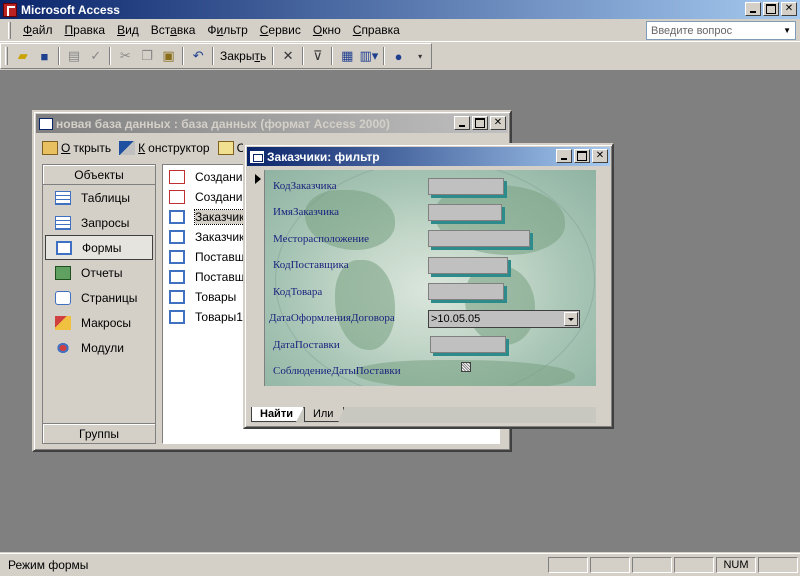  Describe the element at coordinates (288, 56) in the screenshot. I see `delete-icon: ✕` at that location.